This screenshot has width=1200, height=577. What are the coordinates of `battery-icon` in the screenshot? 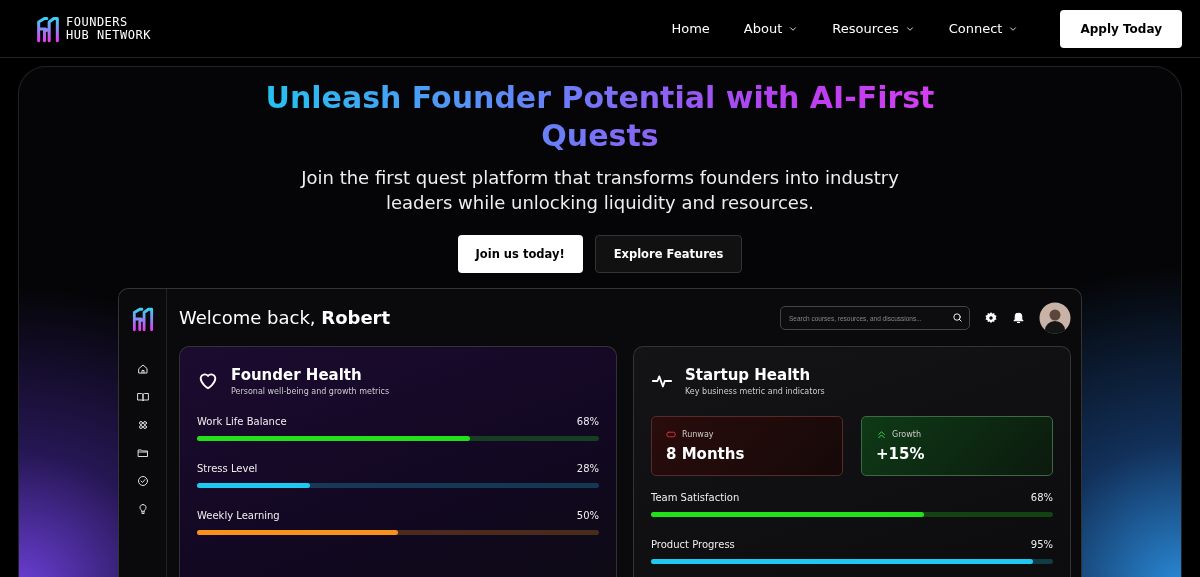 It's located at (671, 434).